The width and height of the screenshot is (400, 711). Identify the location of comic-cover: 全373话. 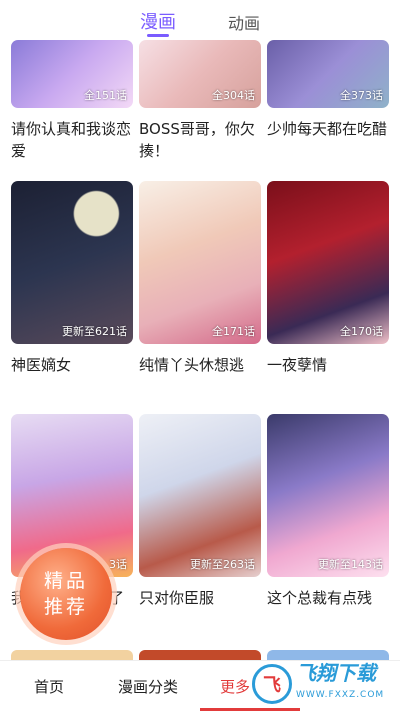
(328, 74).